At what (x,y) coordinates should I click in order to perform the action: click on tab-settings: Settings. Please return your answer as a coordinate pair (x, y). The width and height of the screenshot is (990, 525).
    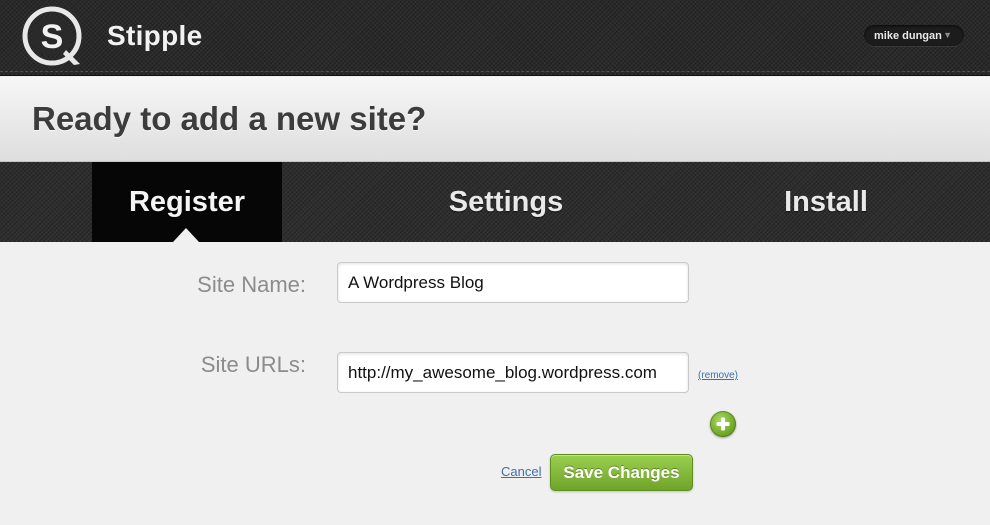
    Looking at the image, I should click on (506, 202).